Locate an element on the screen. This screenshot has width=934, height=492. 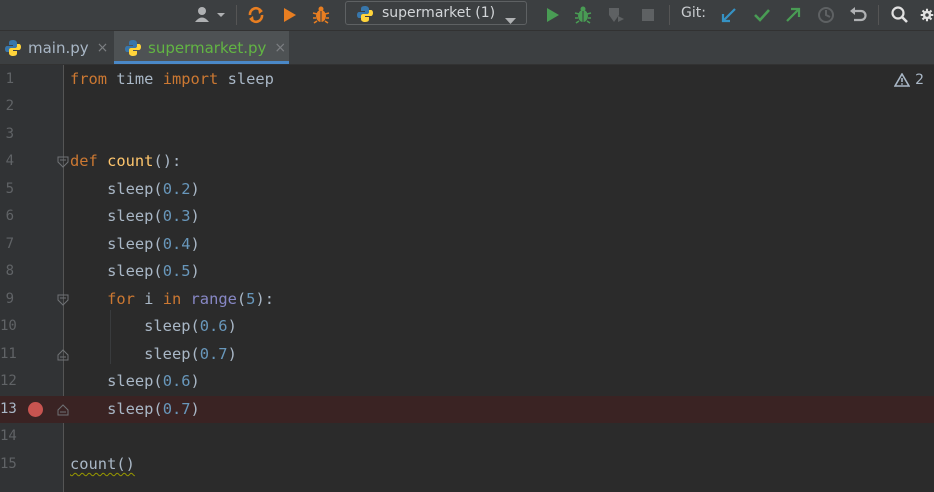
rollback-icon is located at coordinates (858, 15).